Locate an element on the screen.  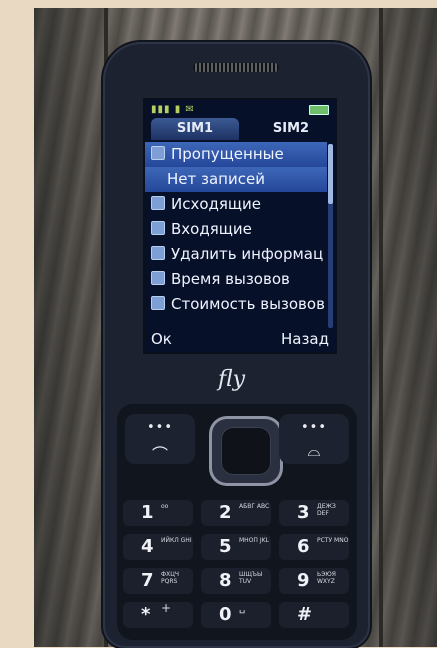
menu-item-missed: Пропущенные is located at coordinates (236, 154).